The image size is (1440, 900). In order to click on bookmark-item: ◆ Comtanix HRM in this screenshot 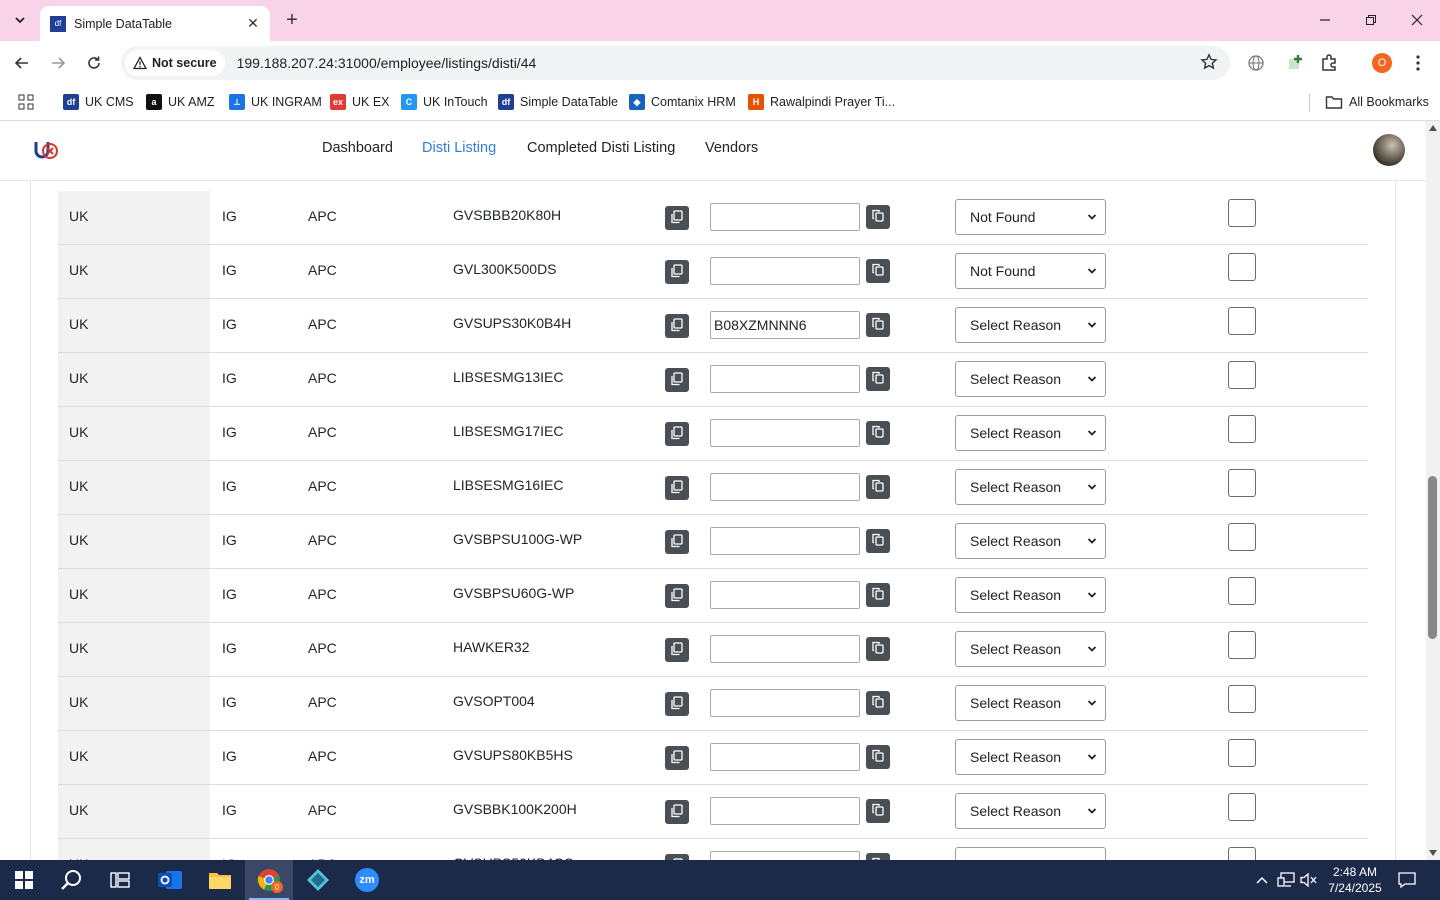, I will do `click(682, 102)`.